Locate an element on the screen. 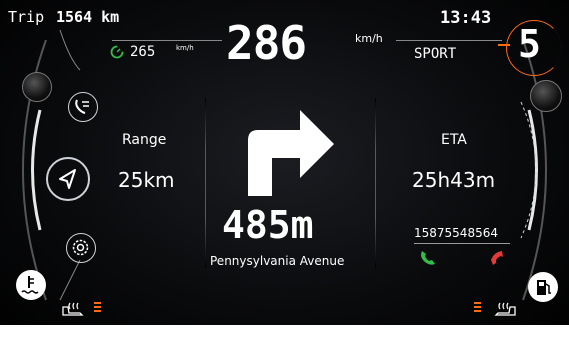 The image size is (569, 345). phone-number: 15875548564 is located at coordinates (456, 233).